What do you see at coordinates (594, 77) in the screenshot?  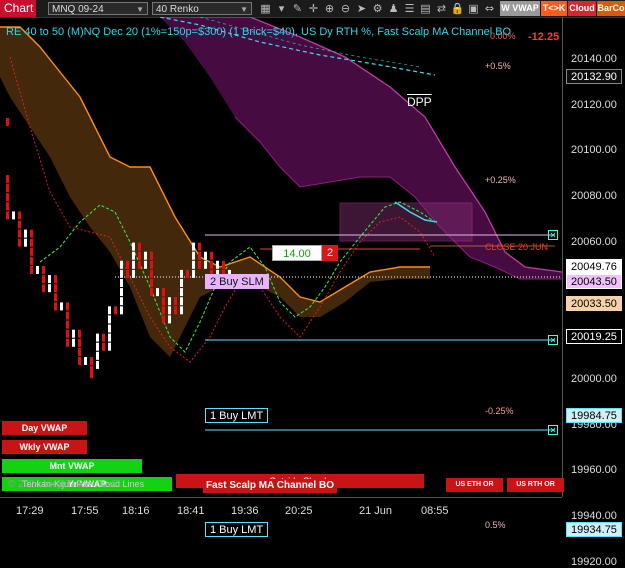 I see `price-marker: 20132.90` at bounding box center [594, 77].